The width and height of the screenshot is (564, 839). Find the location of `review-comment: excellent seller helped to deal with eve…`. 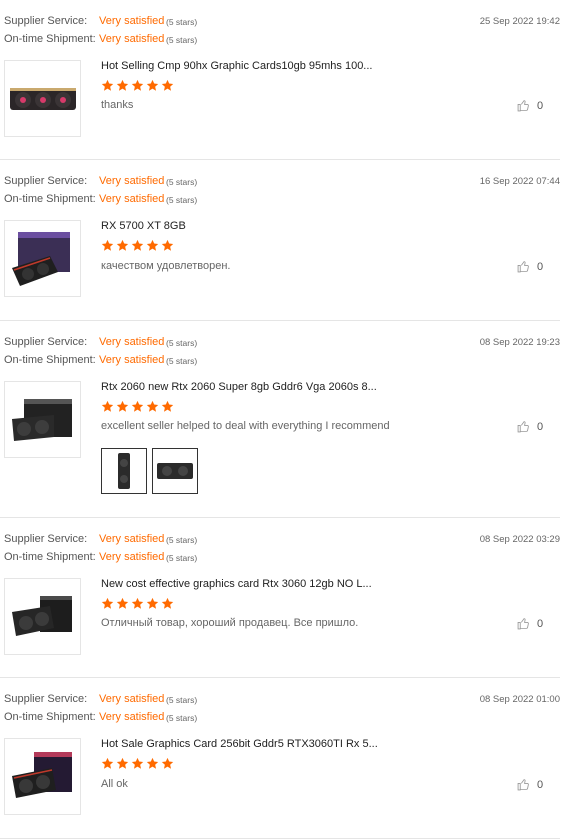

review-comment: excellent seller helped to deal with eve… is located at coordinates (245, 426).